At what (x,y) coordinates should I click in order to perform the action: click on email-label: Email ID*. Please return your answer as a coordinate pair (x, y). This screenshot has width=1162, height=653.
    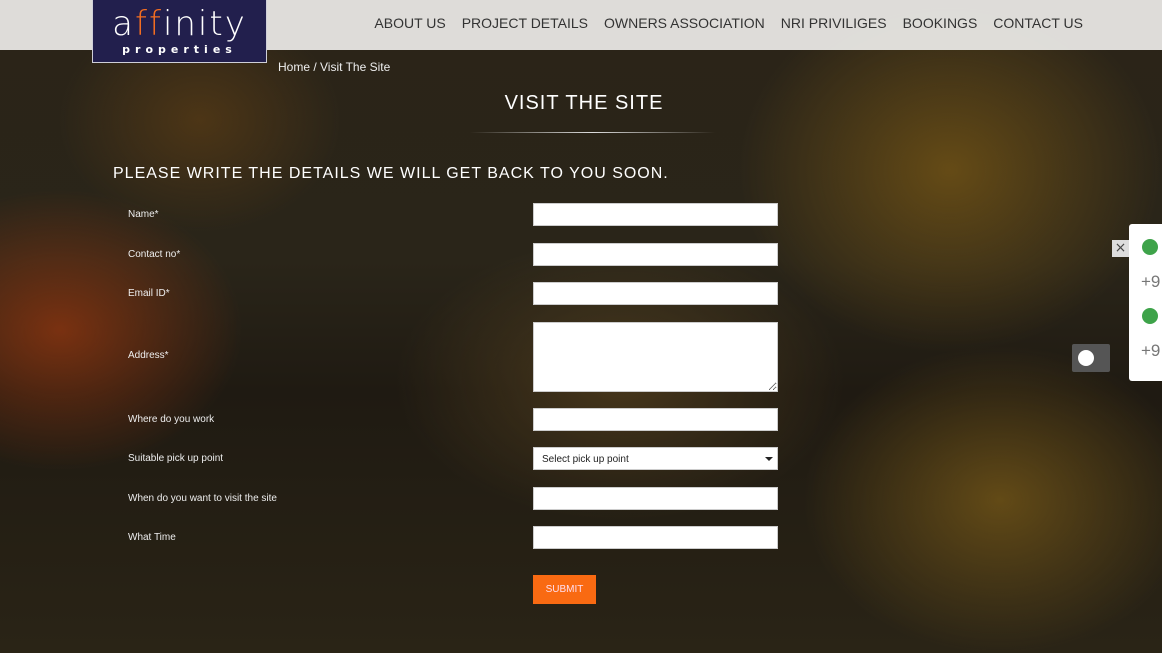
    Looking at the image, I should click on (149, 293).